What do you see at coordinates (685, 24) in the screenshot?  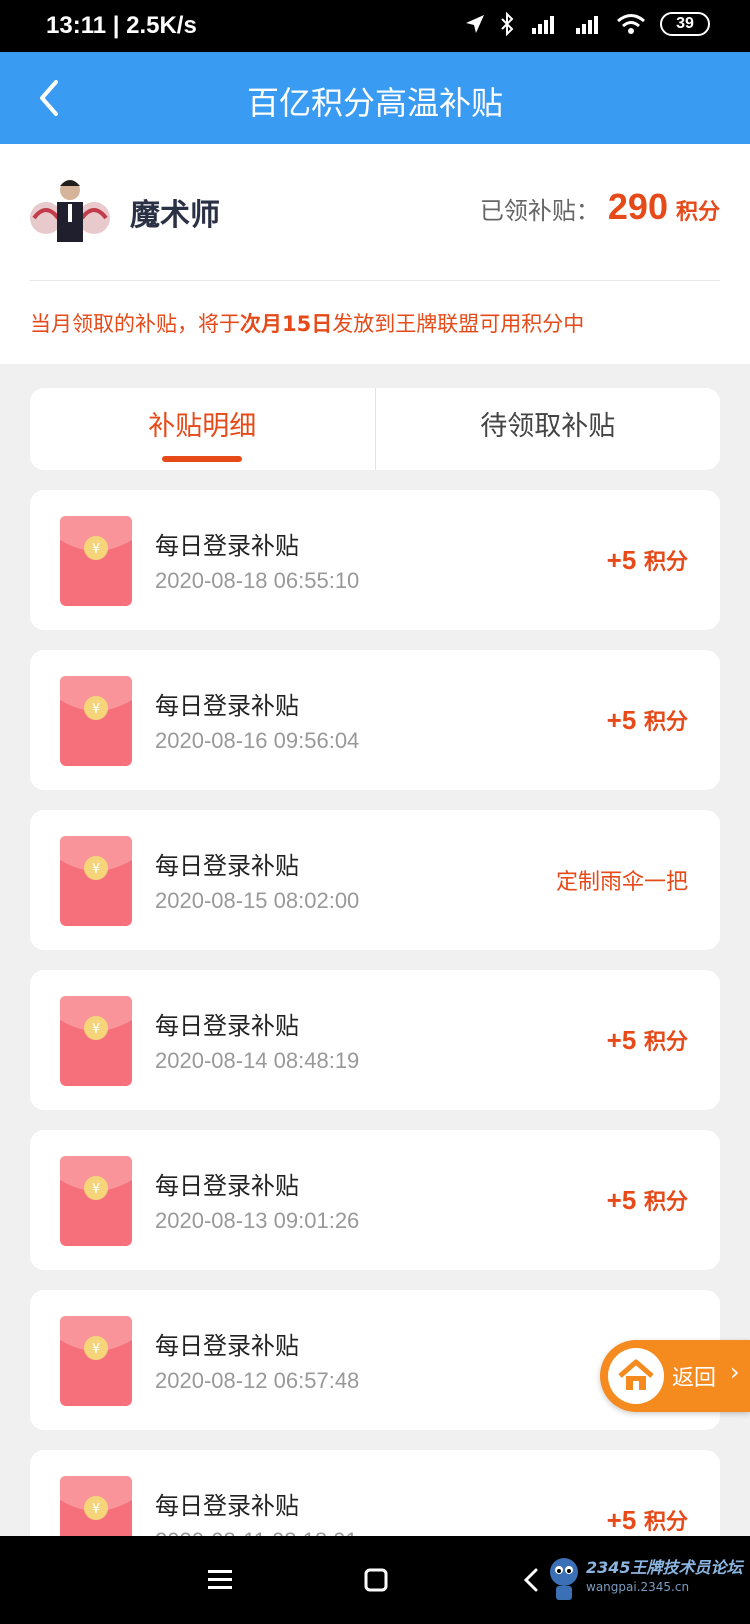 I see `battery-indicator: 39` at bounding box center [685, 24].